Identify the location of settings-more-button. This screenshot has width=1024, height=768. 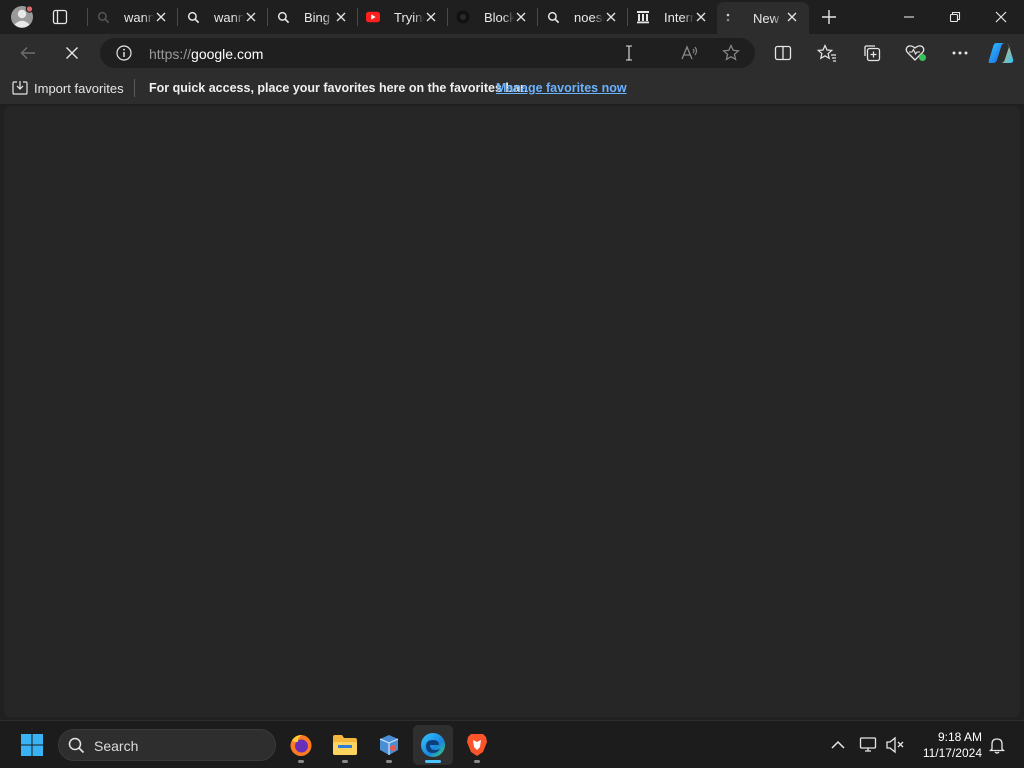
(960, 53).